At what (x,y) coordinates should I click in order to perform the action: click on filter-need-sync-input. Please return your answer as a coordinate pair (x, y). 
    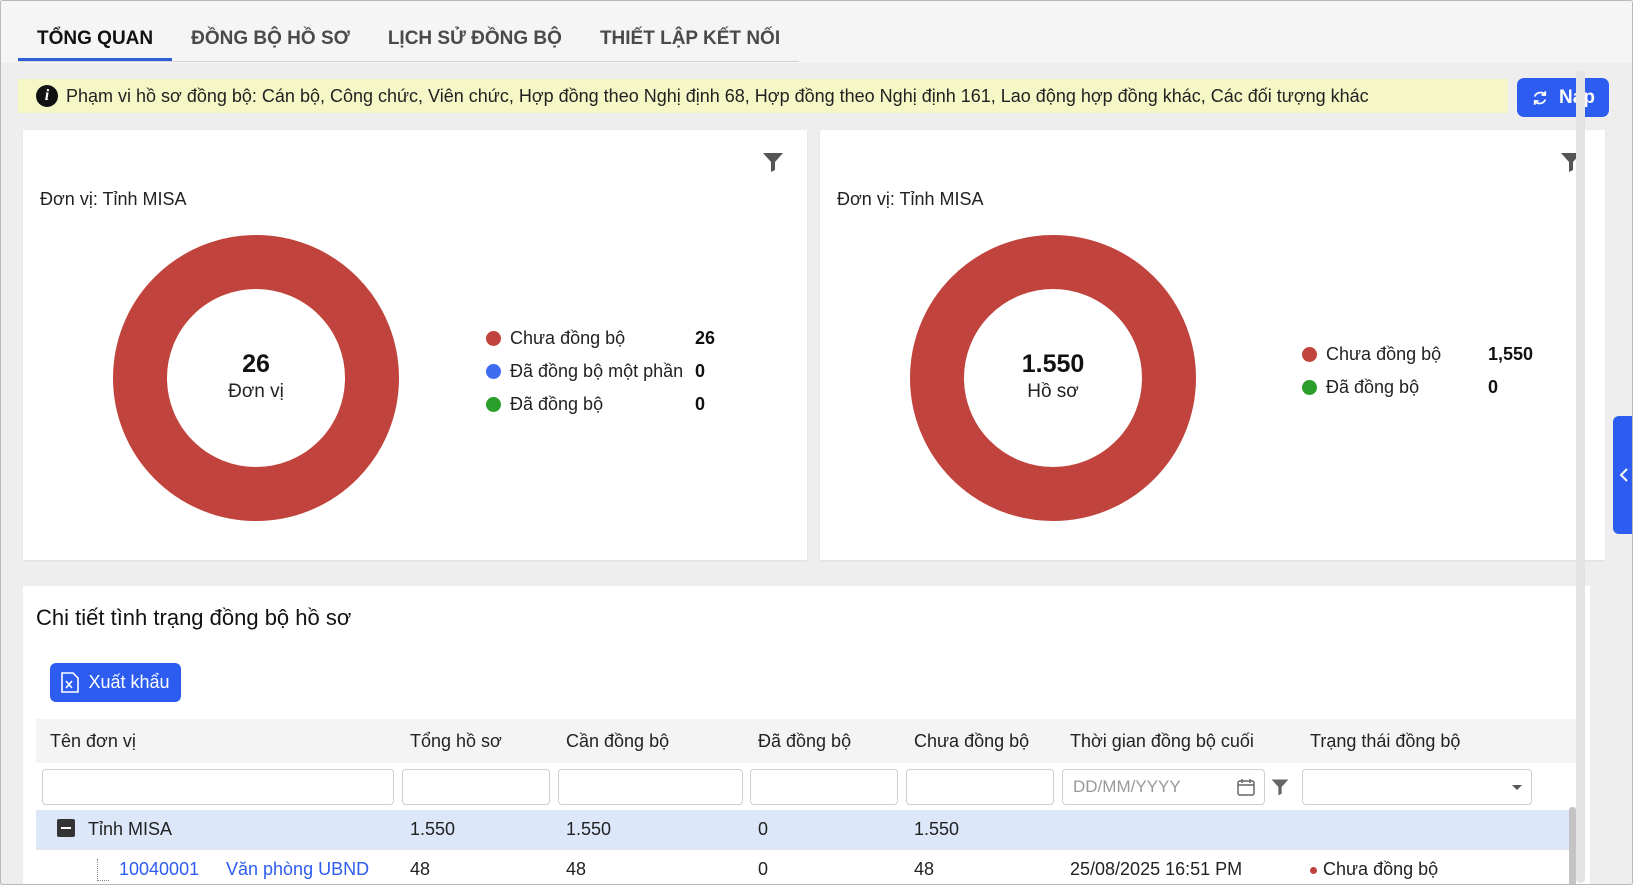
    Looking at the image, I should click on (650, 787).